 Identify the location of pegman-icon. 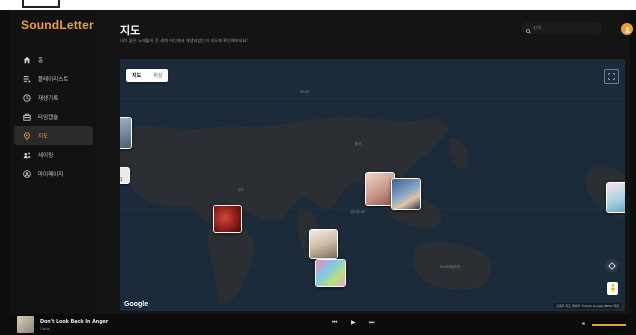
(612, 288).